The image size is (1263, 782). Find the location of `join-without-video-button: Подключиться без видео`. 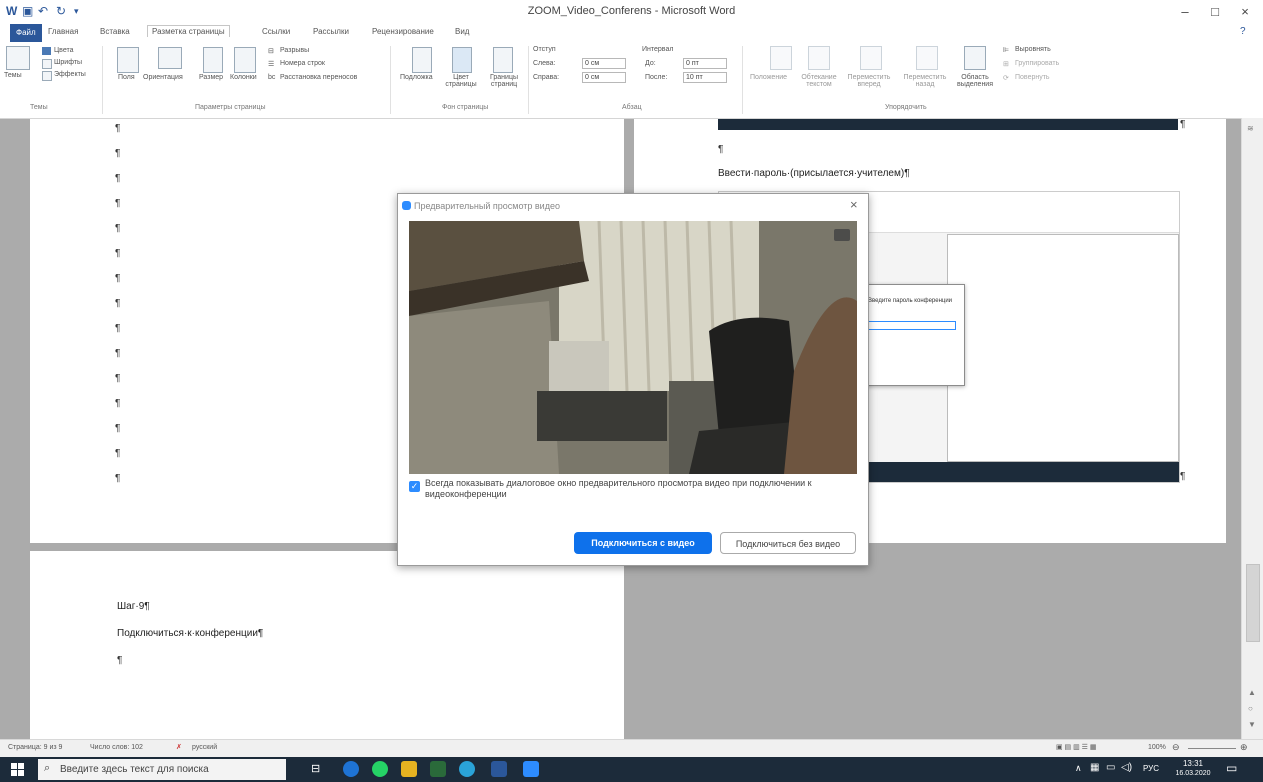

join-without-video-button: Подключиться без видео is located at coordinates (788, 543).